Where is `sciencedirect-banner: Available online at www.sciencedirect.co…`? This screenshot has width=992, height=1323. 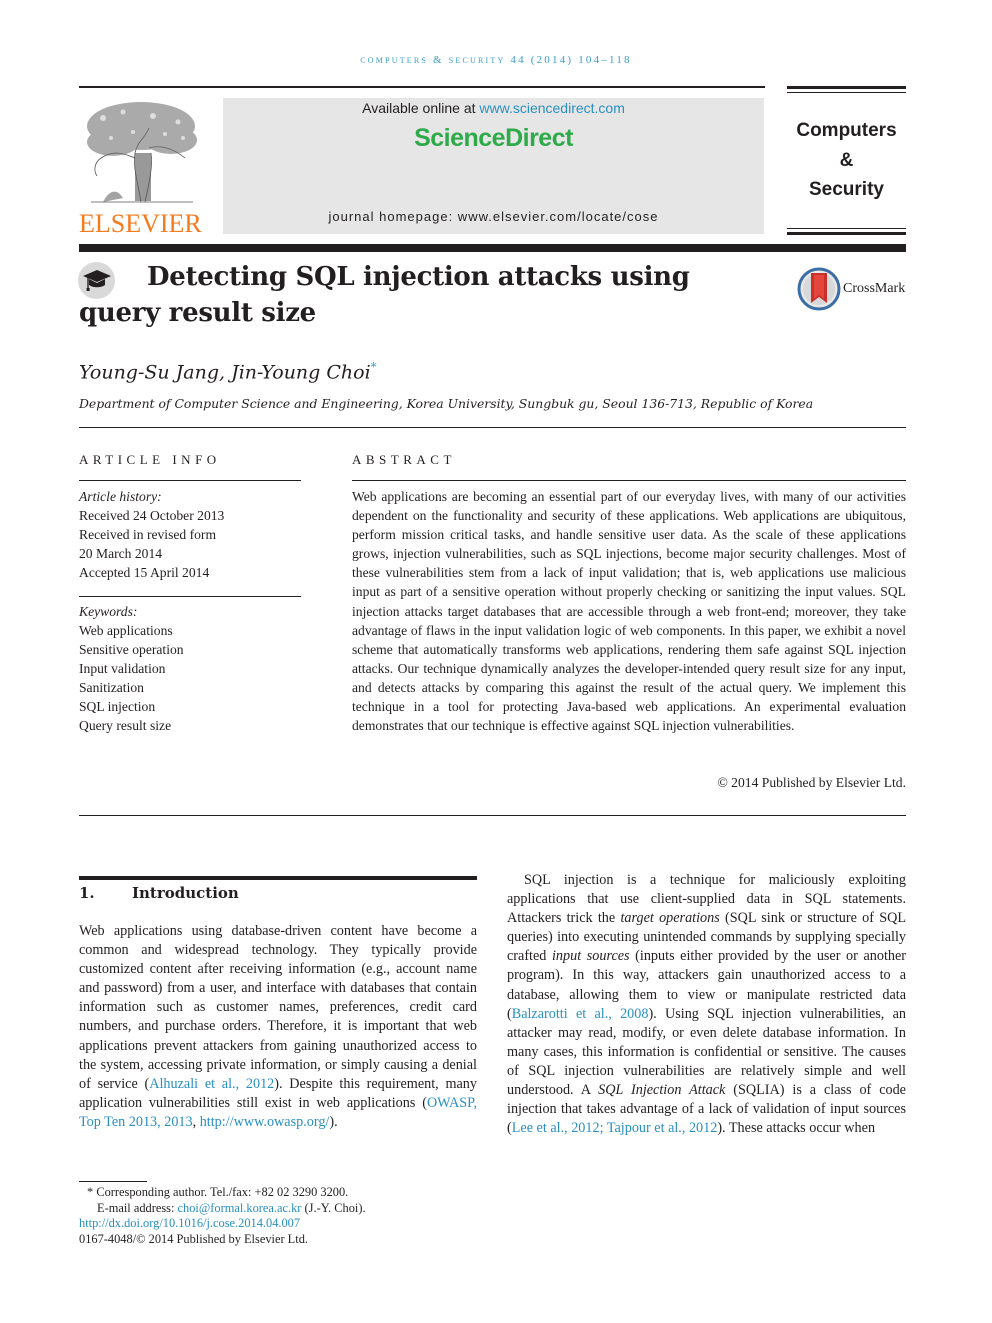 sciencedirect-banner: Available online at www.sciencedirect.co… is located at coordinates (493, 166).